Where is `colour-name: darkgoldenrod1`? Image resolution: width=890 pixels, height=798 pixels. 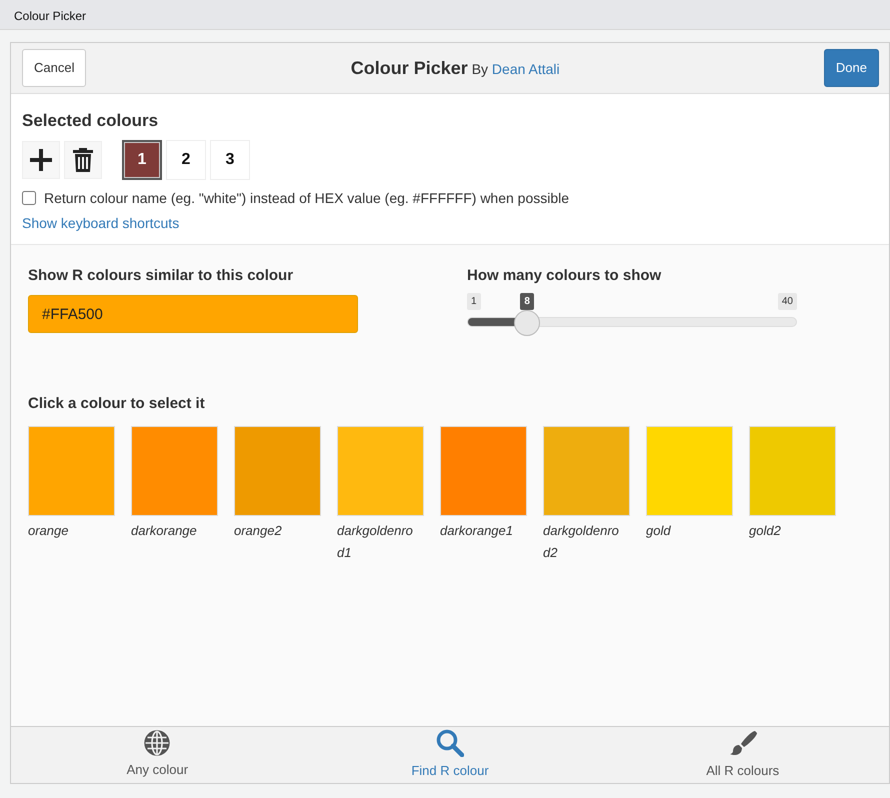
colour-name: darkgoldenrod1 is located at coordinates (375, 542).